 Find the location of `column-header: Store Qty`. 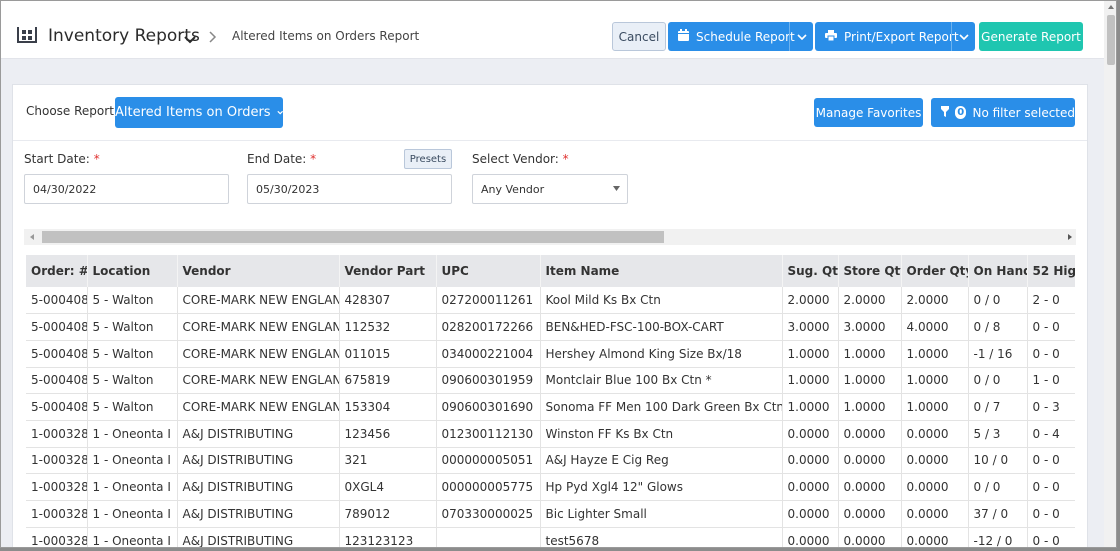

column-header: Store Qty is located at coordinates (870, 271).